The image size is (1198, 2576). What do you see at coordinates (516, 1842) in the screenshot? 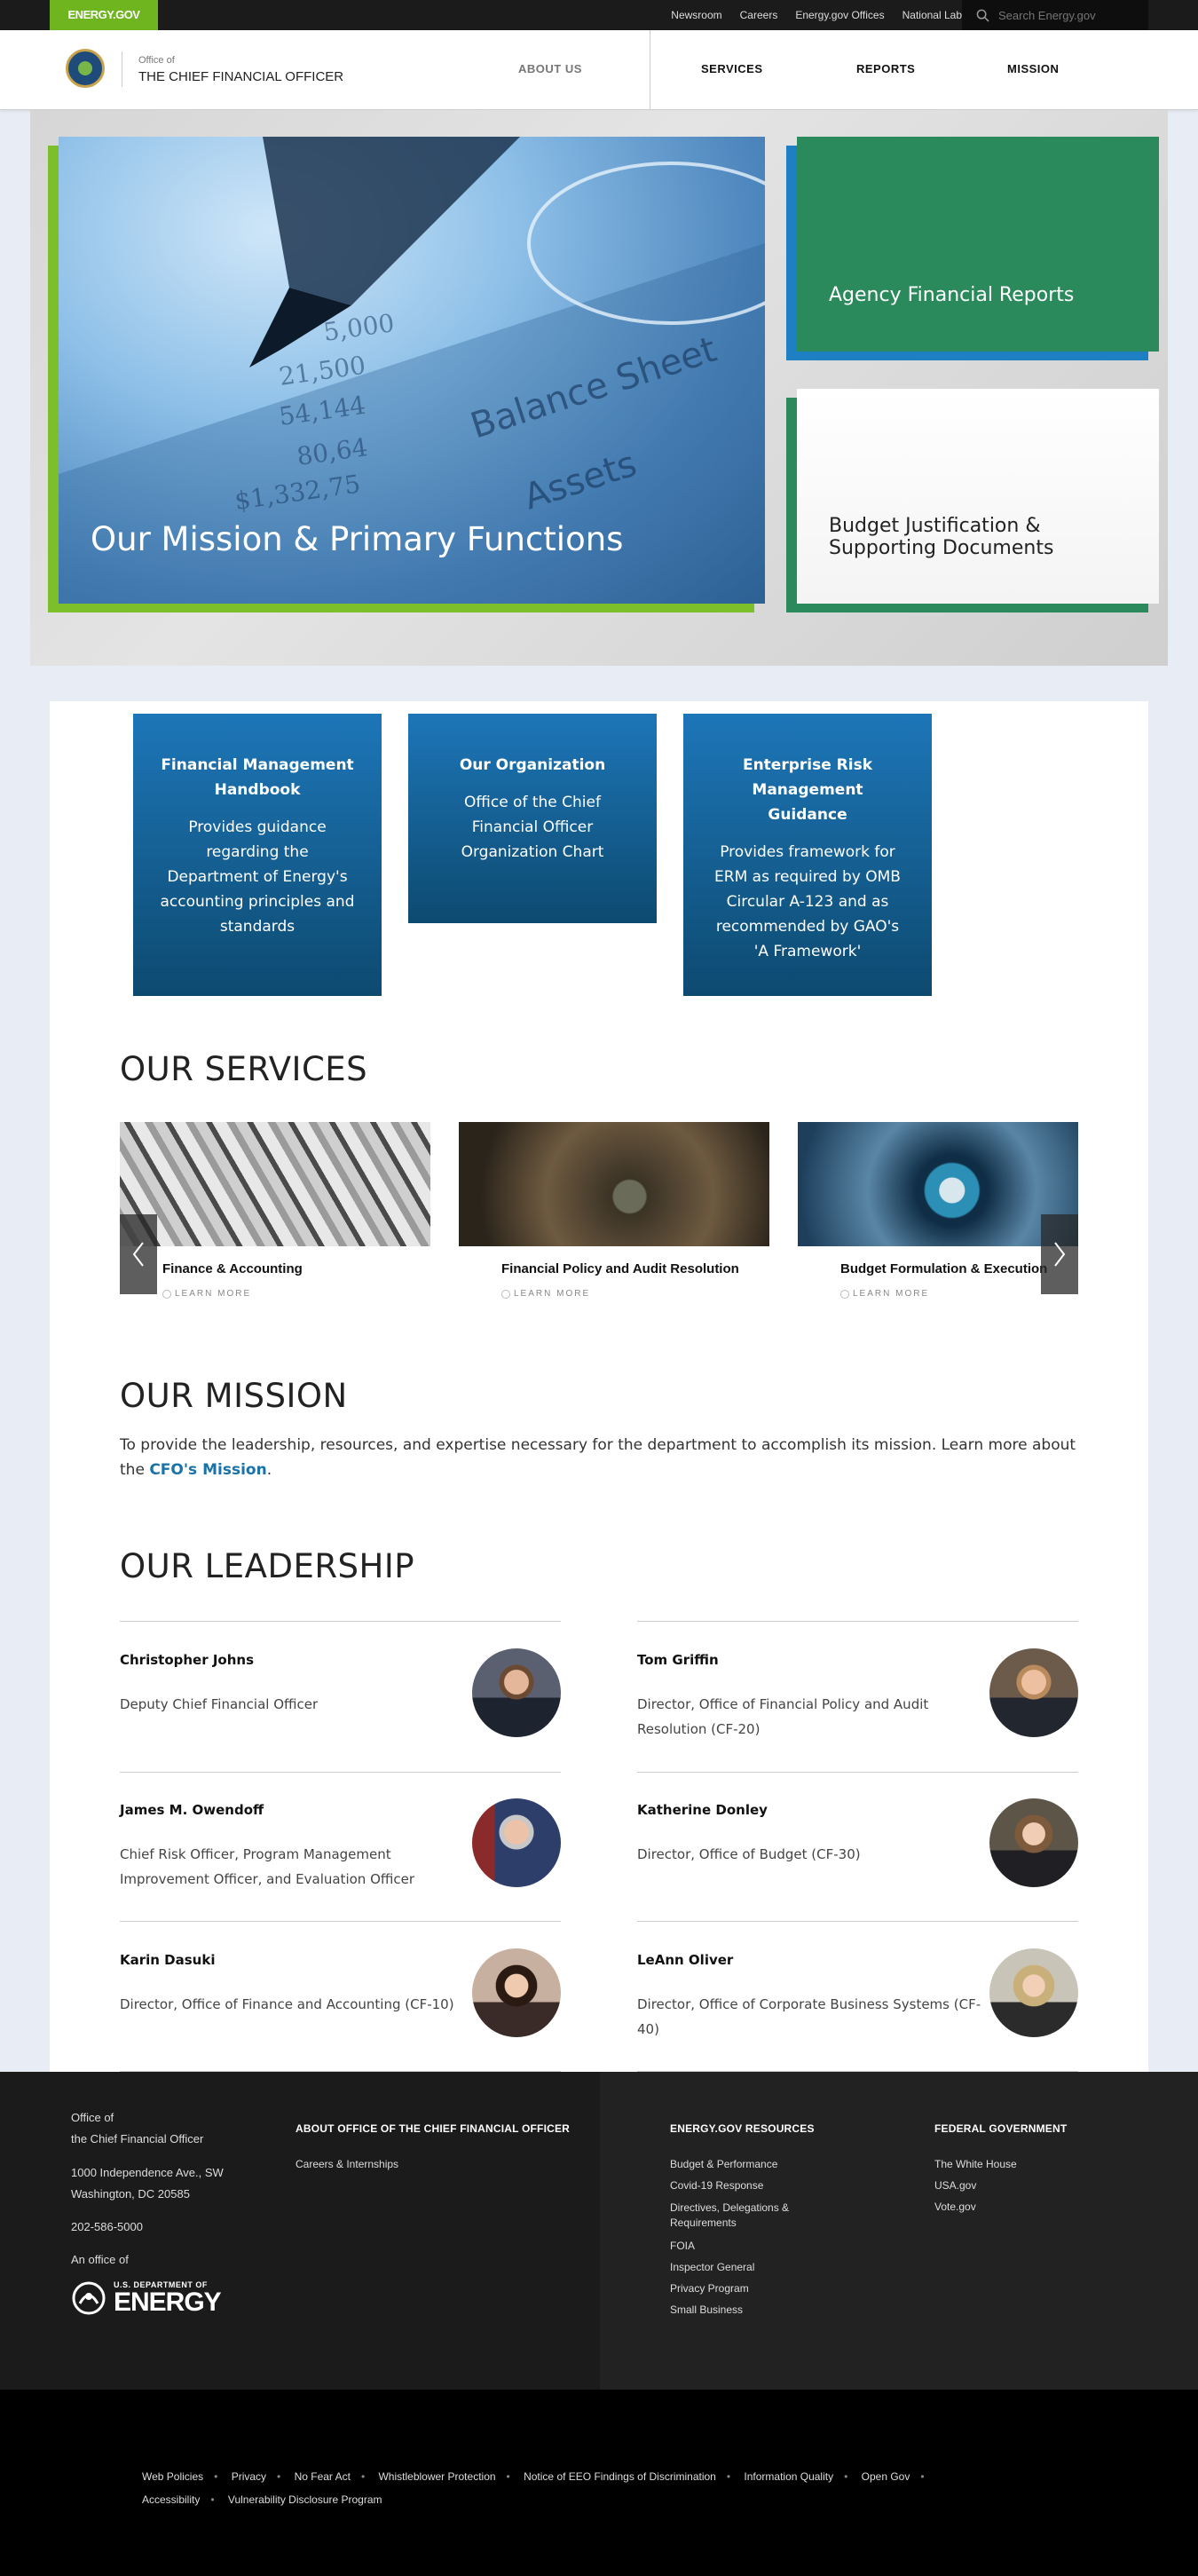
I see `avatar-james-owendoff` at bounding box center [516, 1842].